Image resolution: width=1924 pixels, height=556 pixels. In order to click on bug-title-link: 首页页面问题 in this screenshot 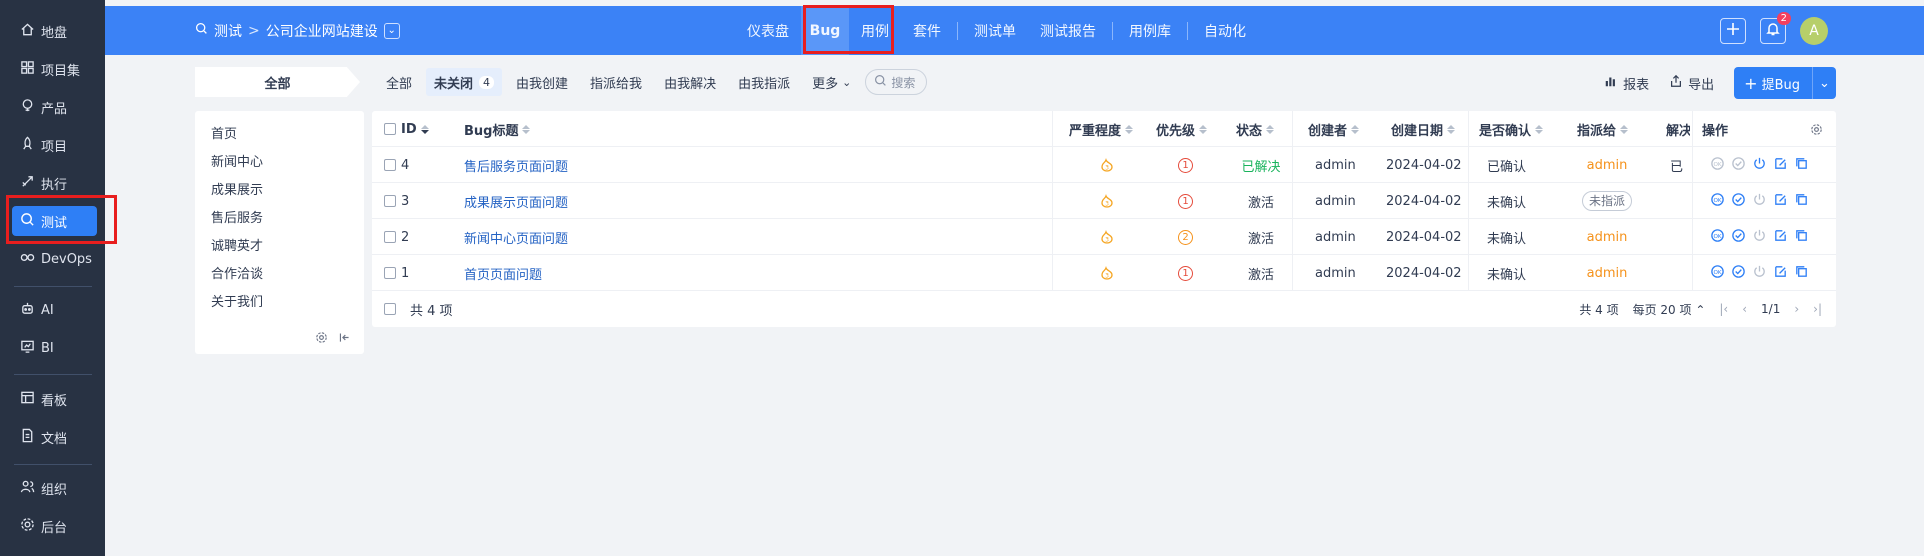, I will do `click(503, 273)`.